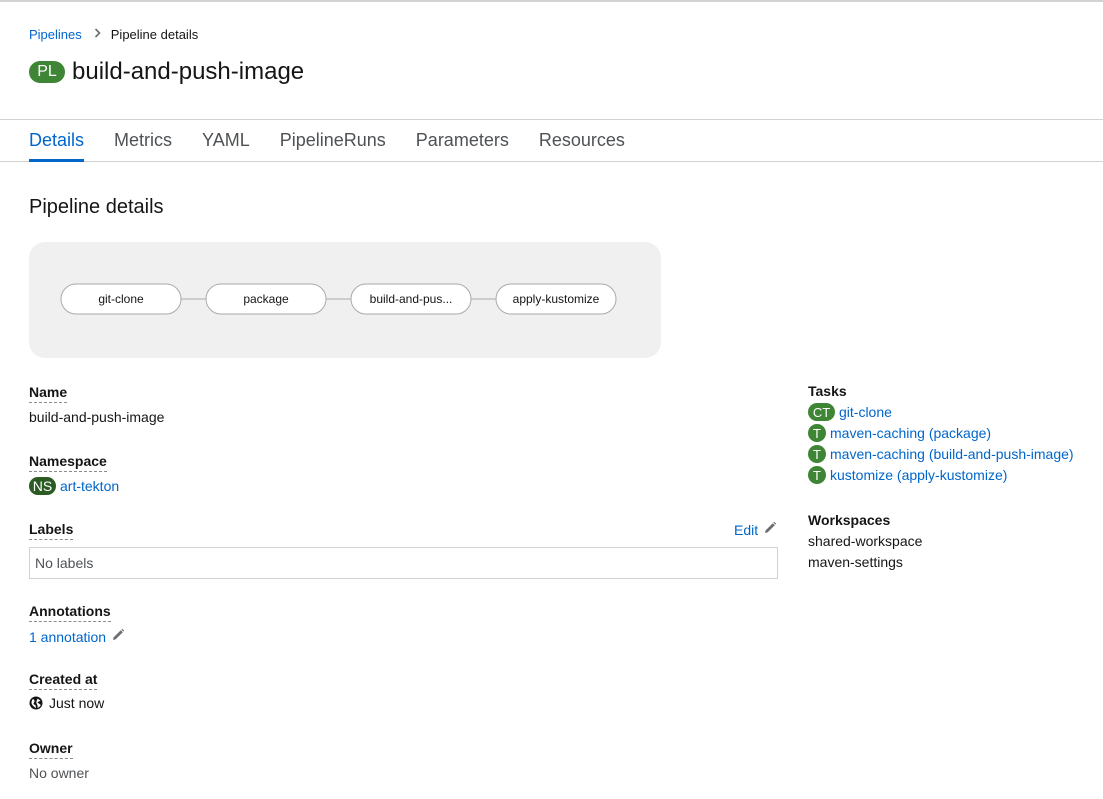 The width and height of the screenshot is (1103, 799). I want to click on tab-metrics: Metrics, so click(143, 140).